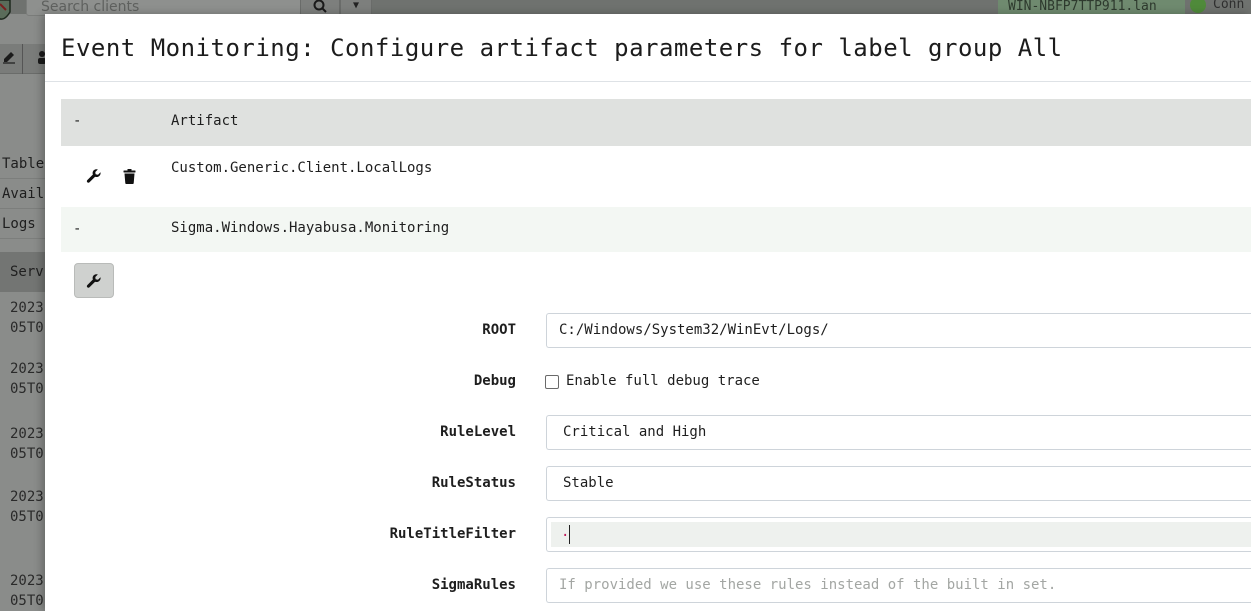 The image size is (1251, 611). What do you see at coordinates (499, 330) in the screenshot?
I see `root-label: ROOT` at bounding box center [499, 330].